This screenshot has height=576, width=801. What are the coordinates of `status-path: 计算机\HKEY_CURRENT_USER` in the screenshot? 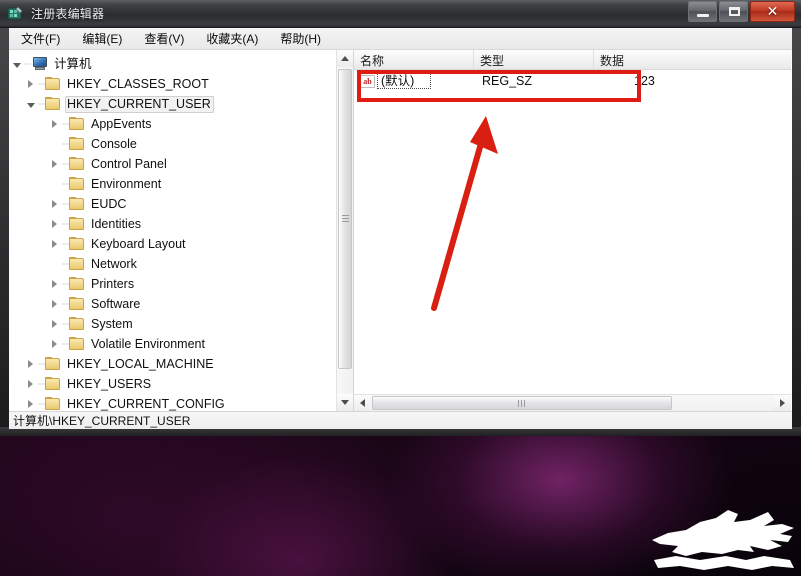 It's located at (102, 421).